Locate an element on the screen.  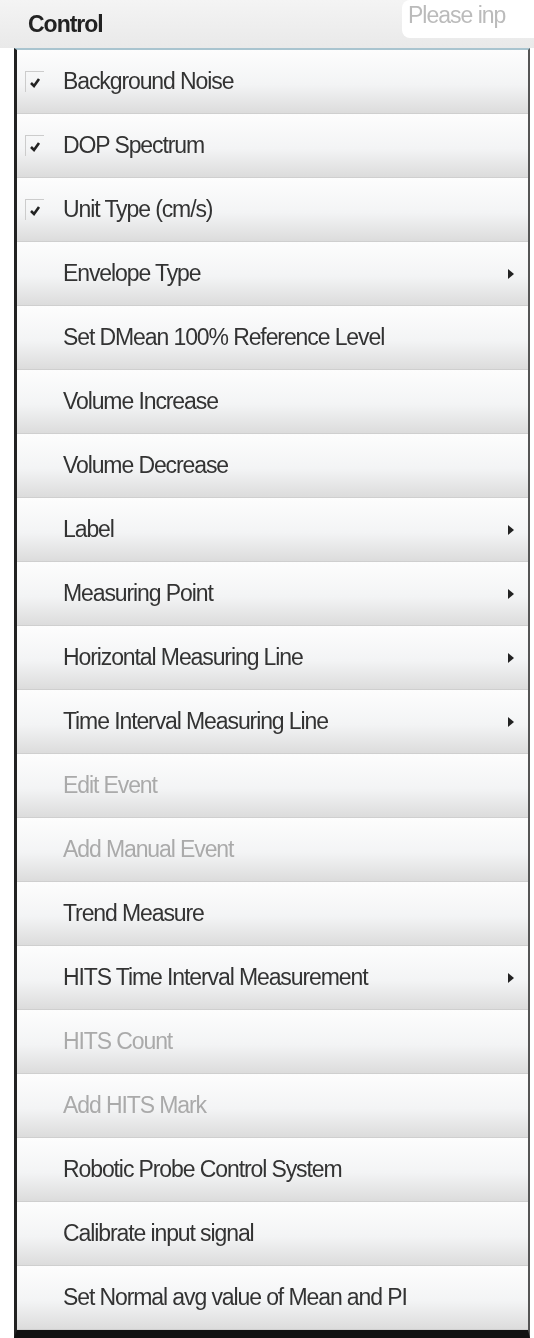
menu-title: Control is located at coordinates (65, 24).